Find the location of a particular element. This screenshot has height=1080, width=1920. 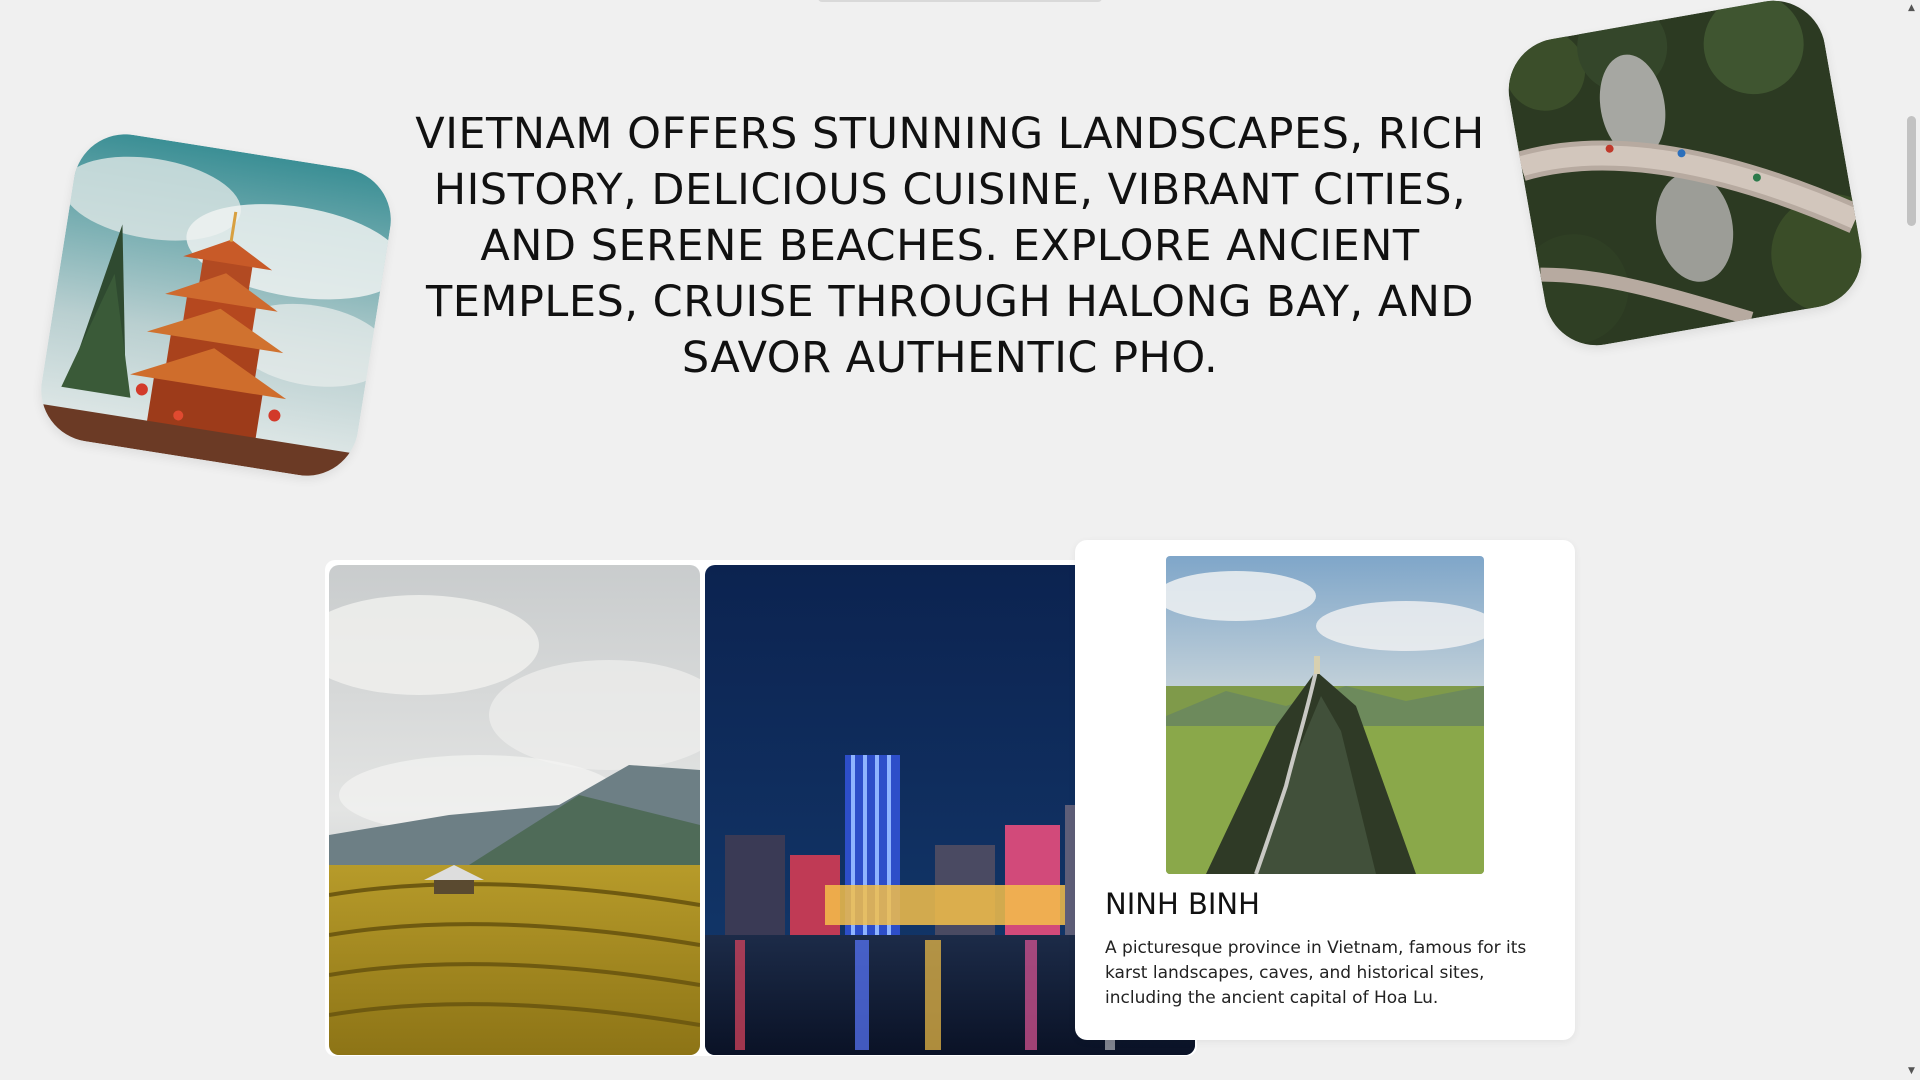

triangle-up-icon: ▲ is located at coordinates (1911, 8).